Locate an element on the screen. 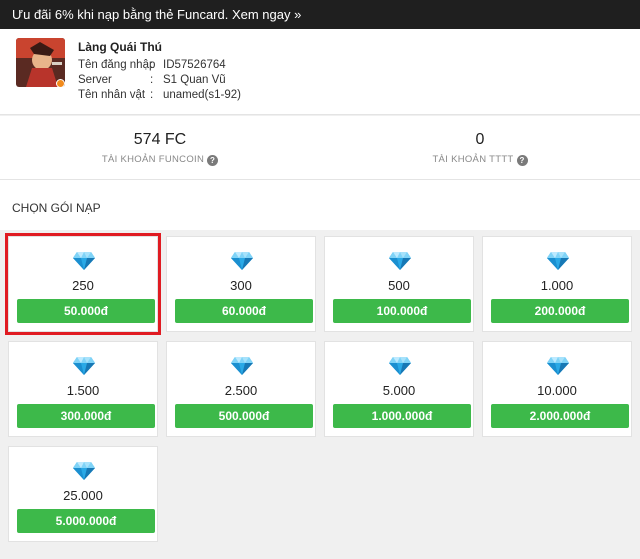 The image size is (640, 559). package-amount: 250 is located at coordinates (83, 285).